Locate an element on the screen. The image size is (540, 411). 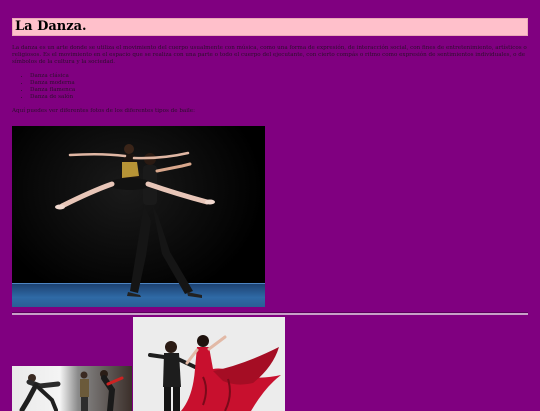
page-title: La Danza. is located at coordinates (270, 27).